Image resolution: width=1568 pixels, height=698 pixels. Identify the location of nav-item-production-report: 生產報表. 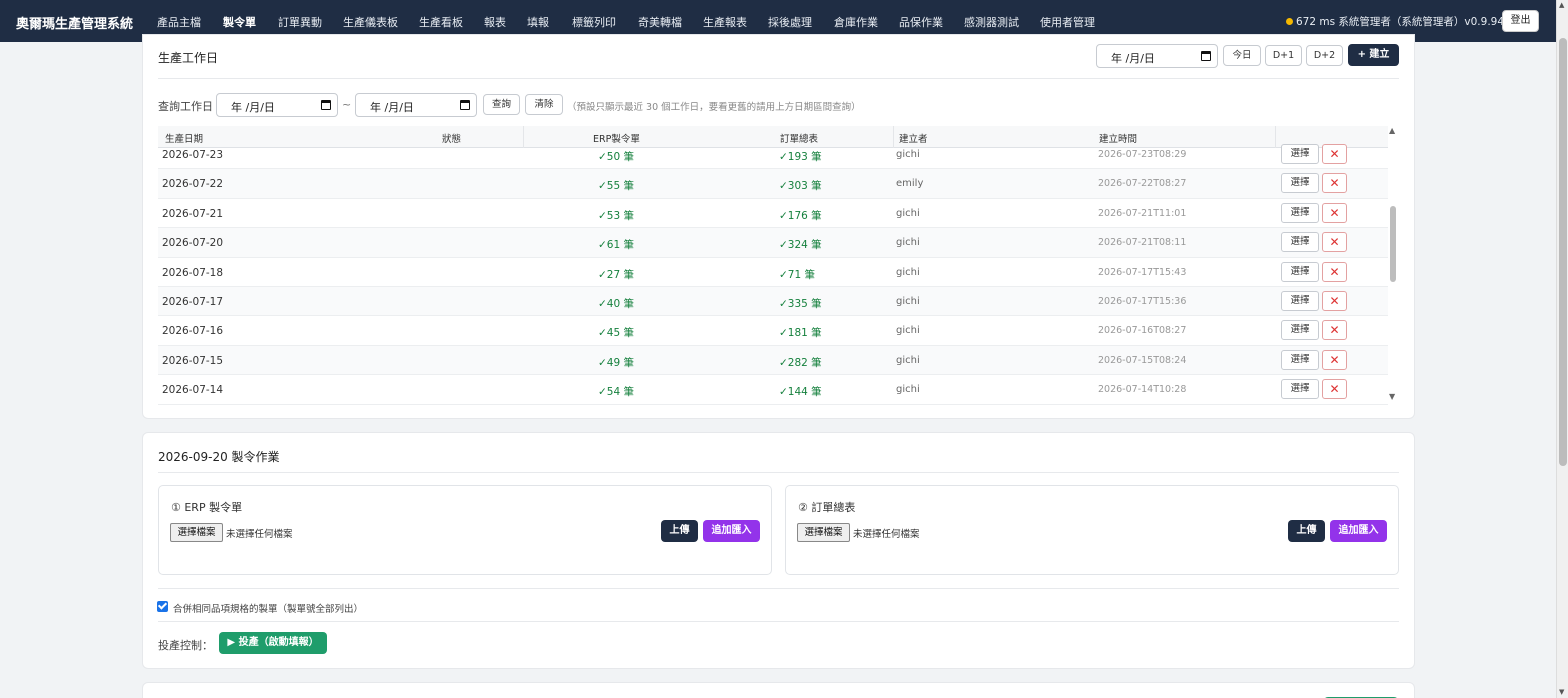
(725, 22).